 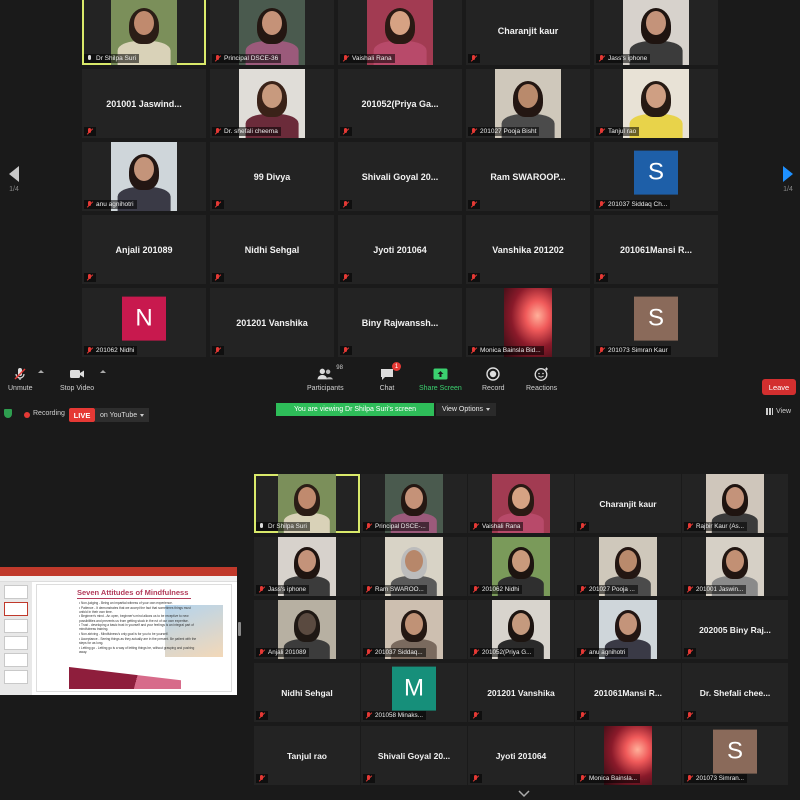 What do you see at coordinates (390, 377) in the screenshot?
I see `chat-button: 1 Chat` at bounding box center [390, 377].